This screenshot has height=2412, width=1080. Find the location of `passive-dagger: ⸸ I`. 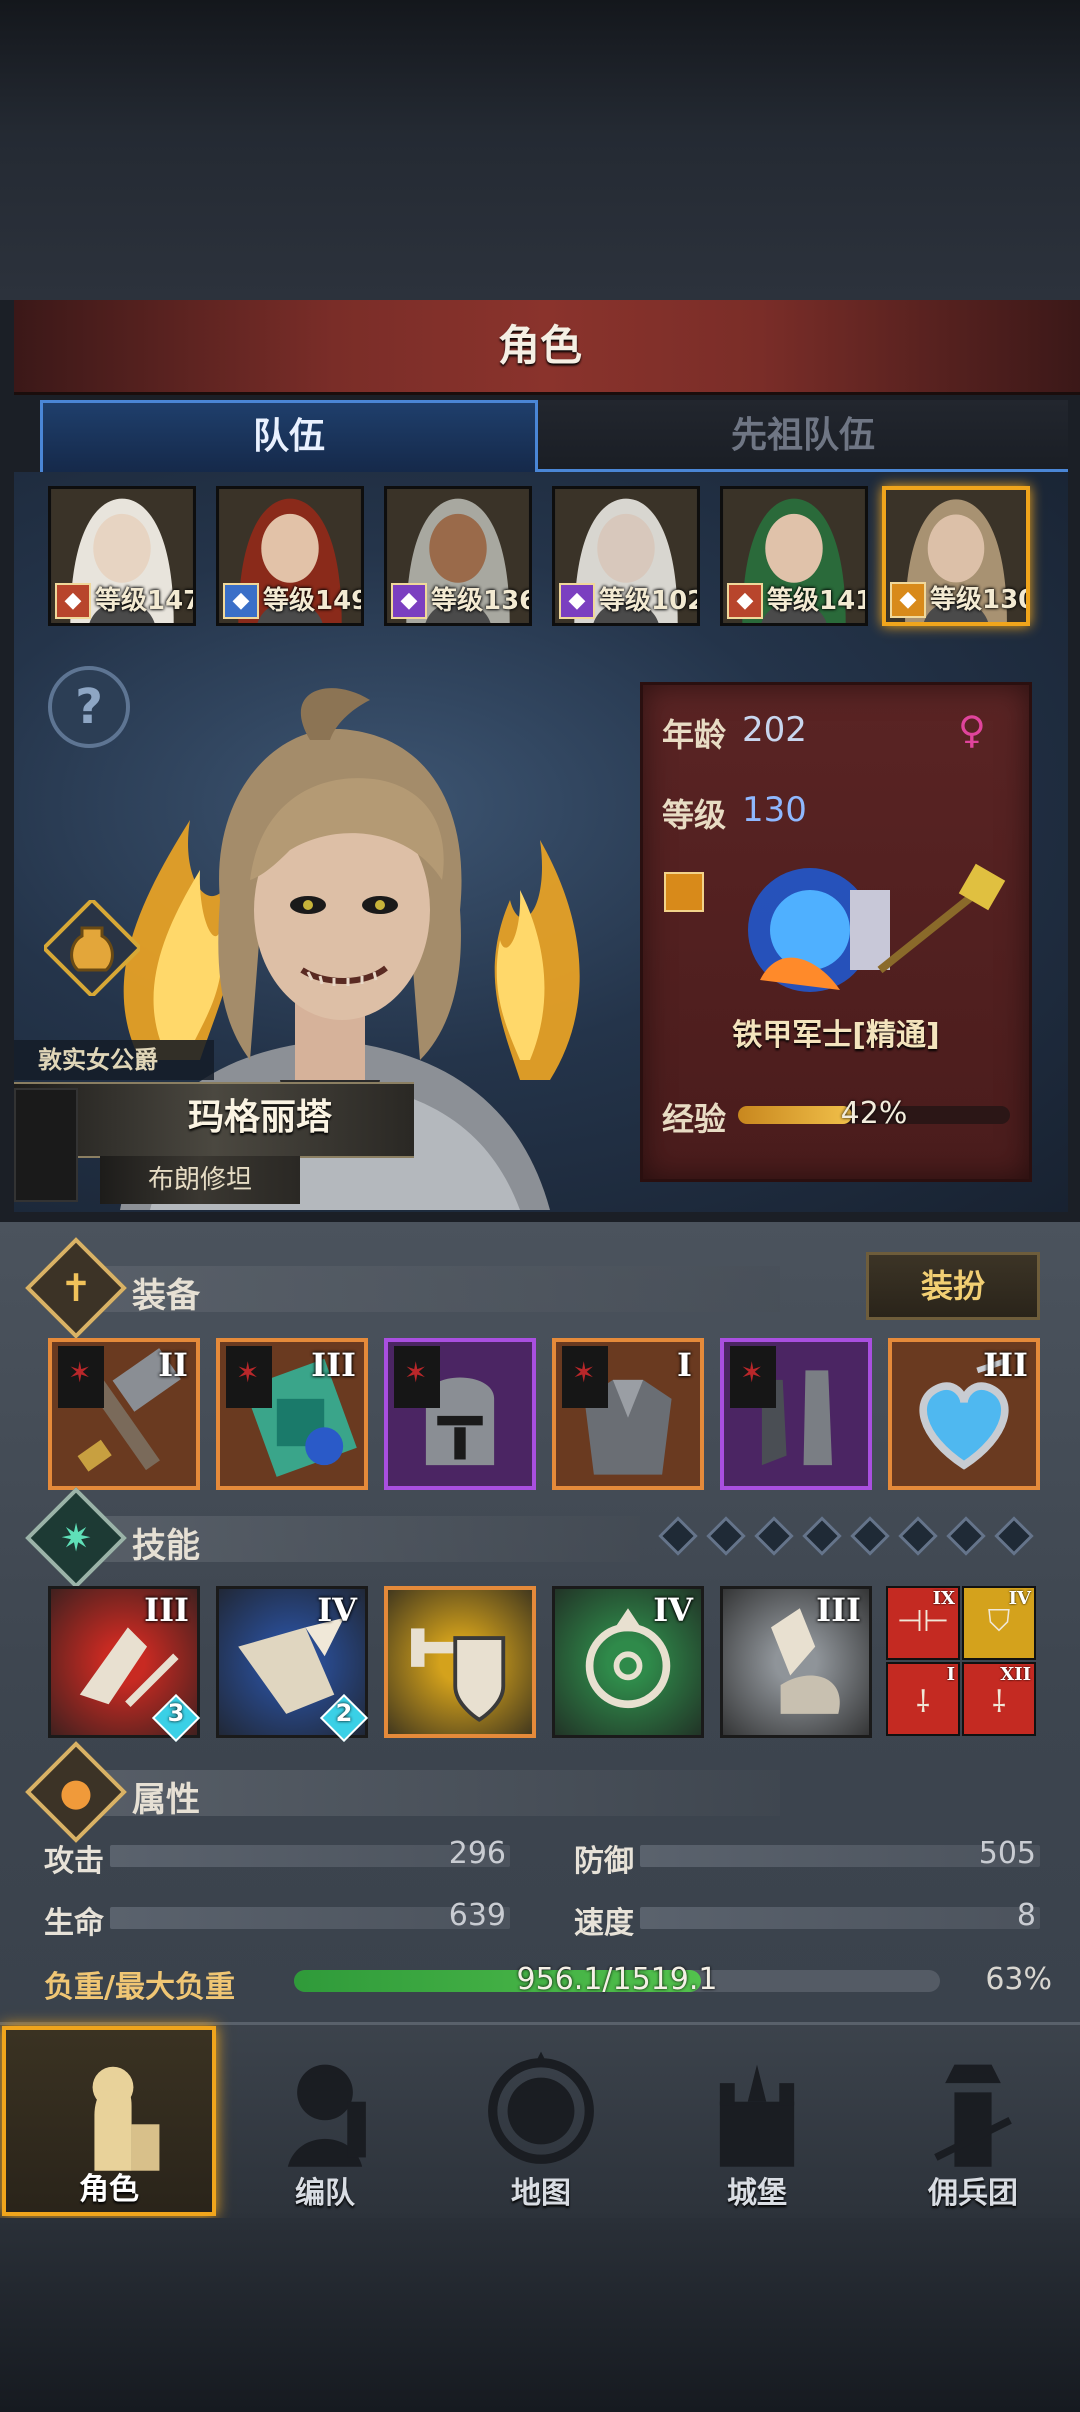

passive-dagger: ⸸ I is located at coordinates (923, 1699).